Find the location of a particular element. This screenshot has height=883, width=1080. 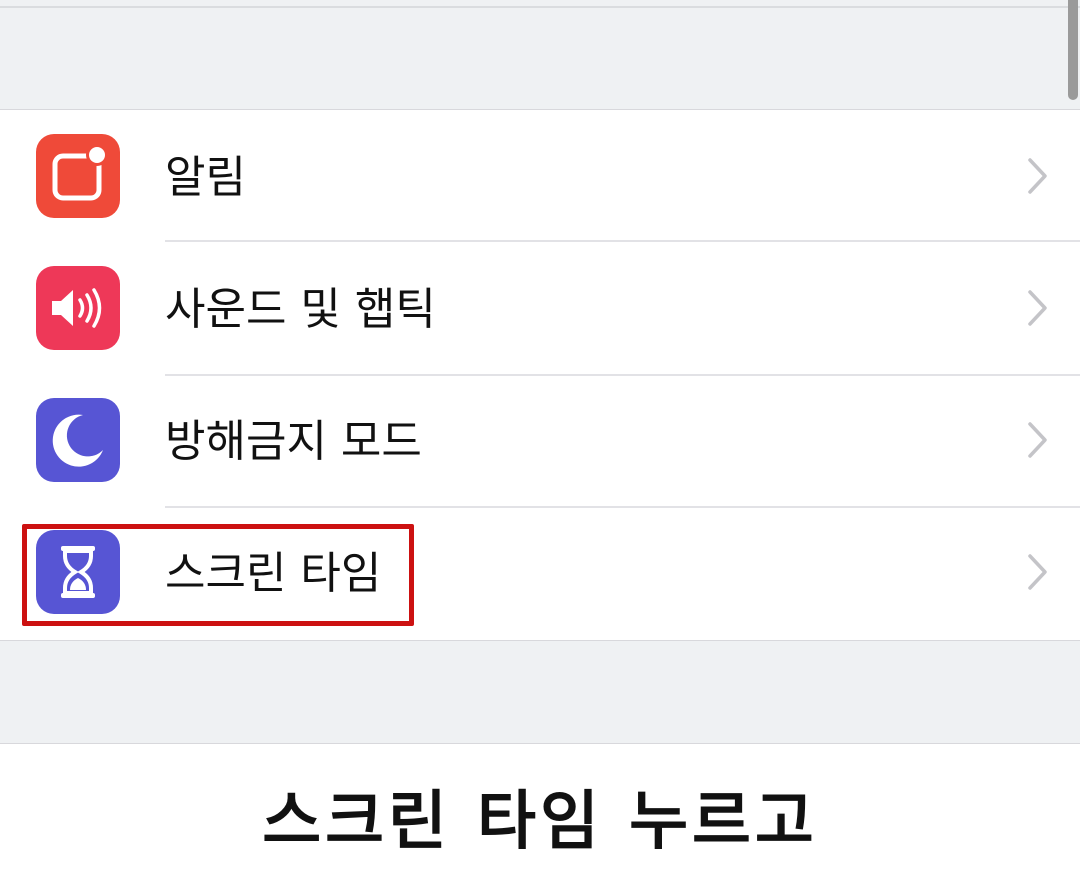

scrollbar-thumb is located at coordinates (1073, 50).